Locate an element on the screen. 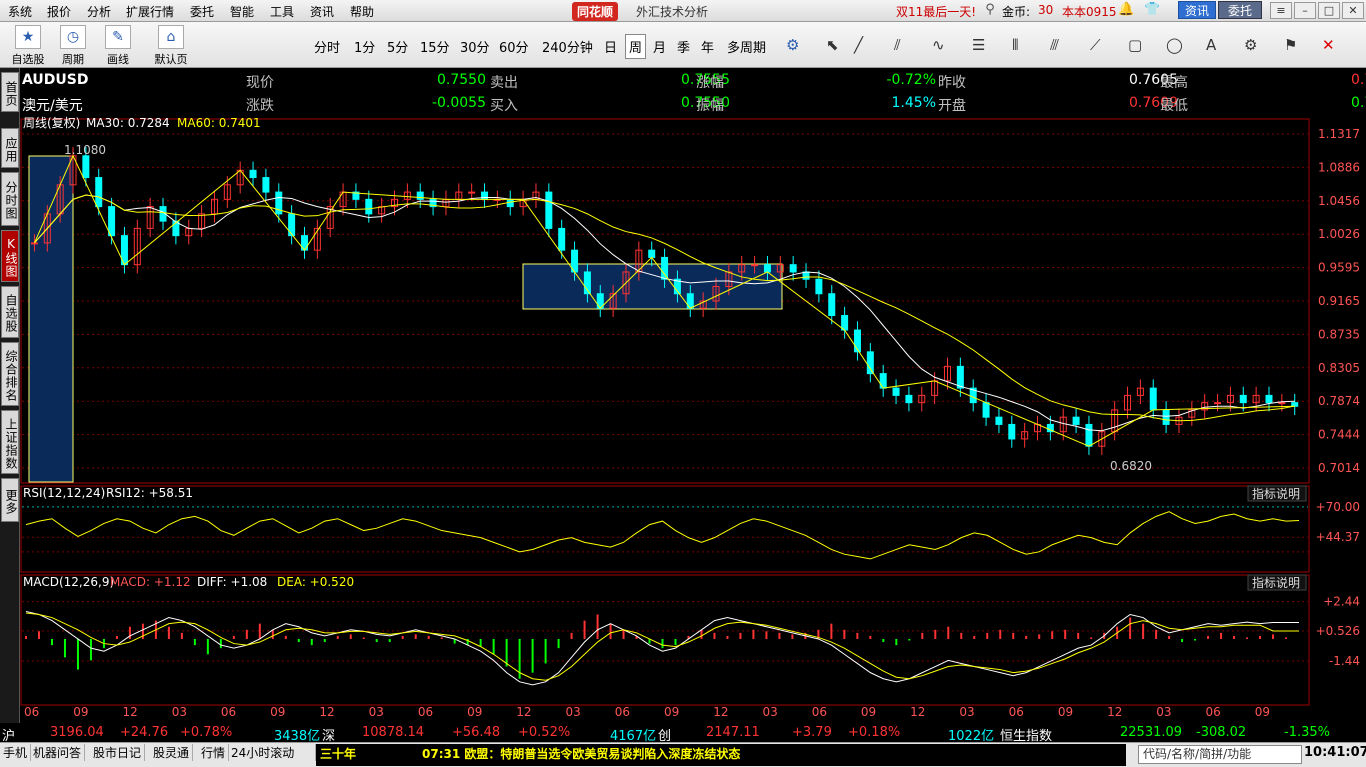 Image resolution: width=1366 pixels, height=767 pixels. x-tick-label: 12 is located at coordinates (720, 712).